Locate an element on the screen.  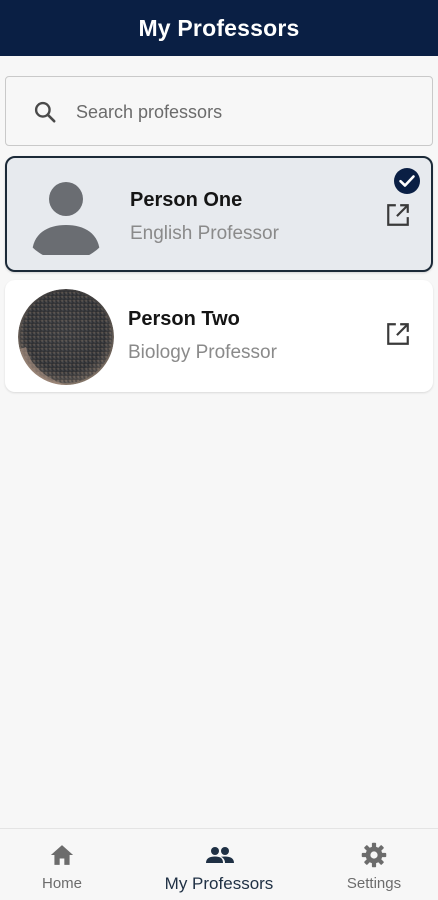
default-person-icon is located at coordinates (66, 218).